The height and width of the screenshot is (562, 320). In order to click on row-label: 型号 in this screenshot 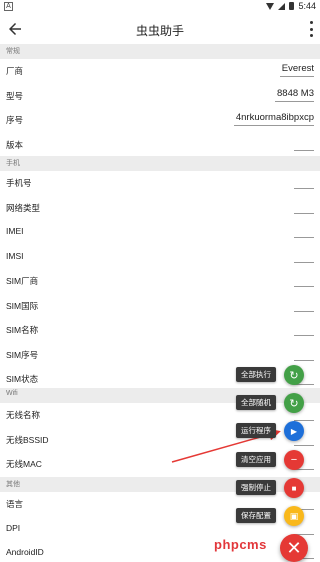, I will do `click(15, 95)`.